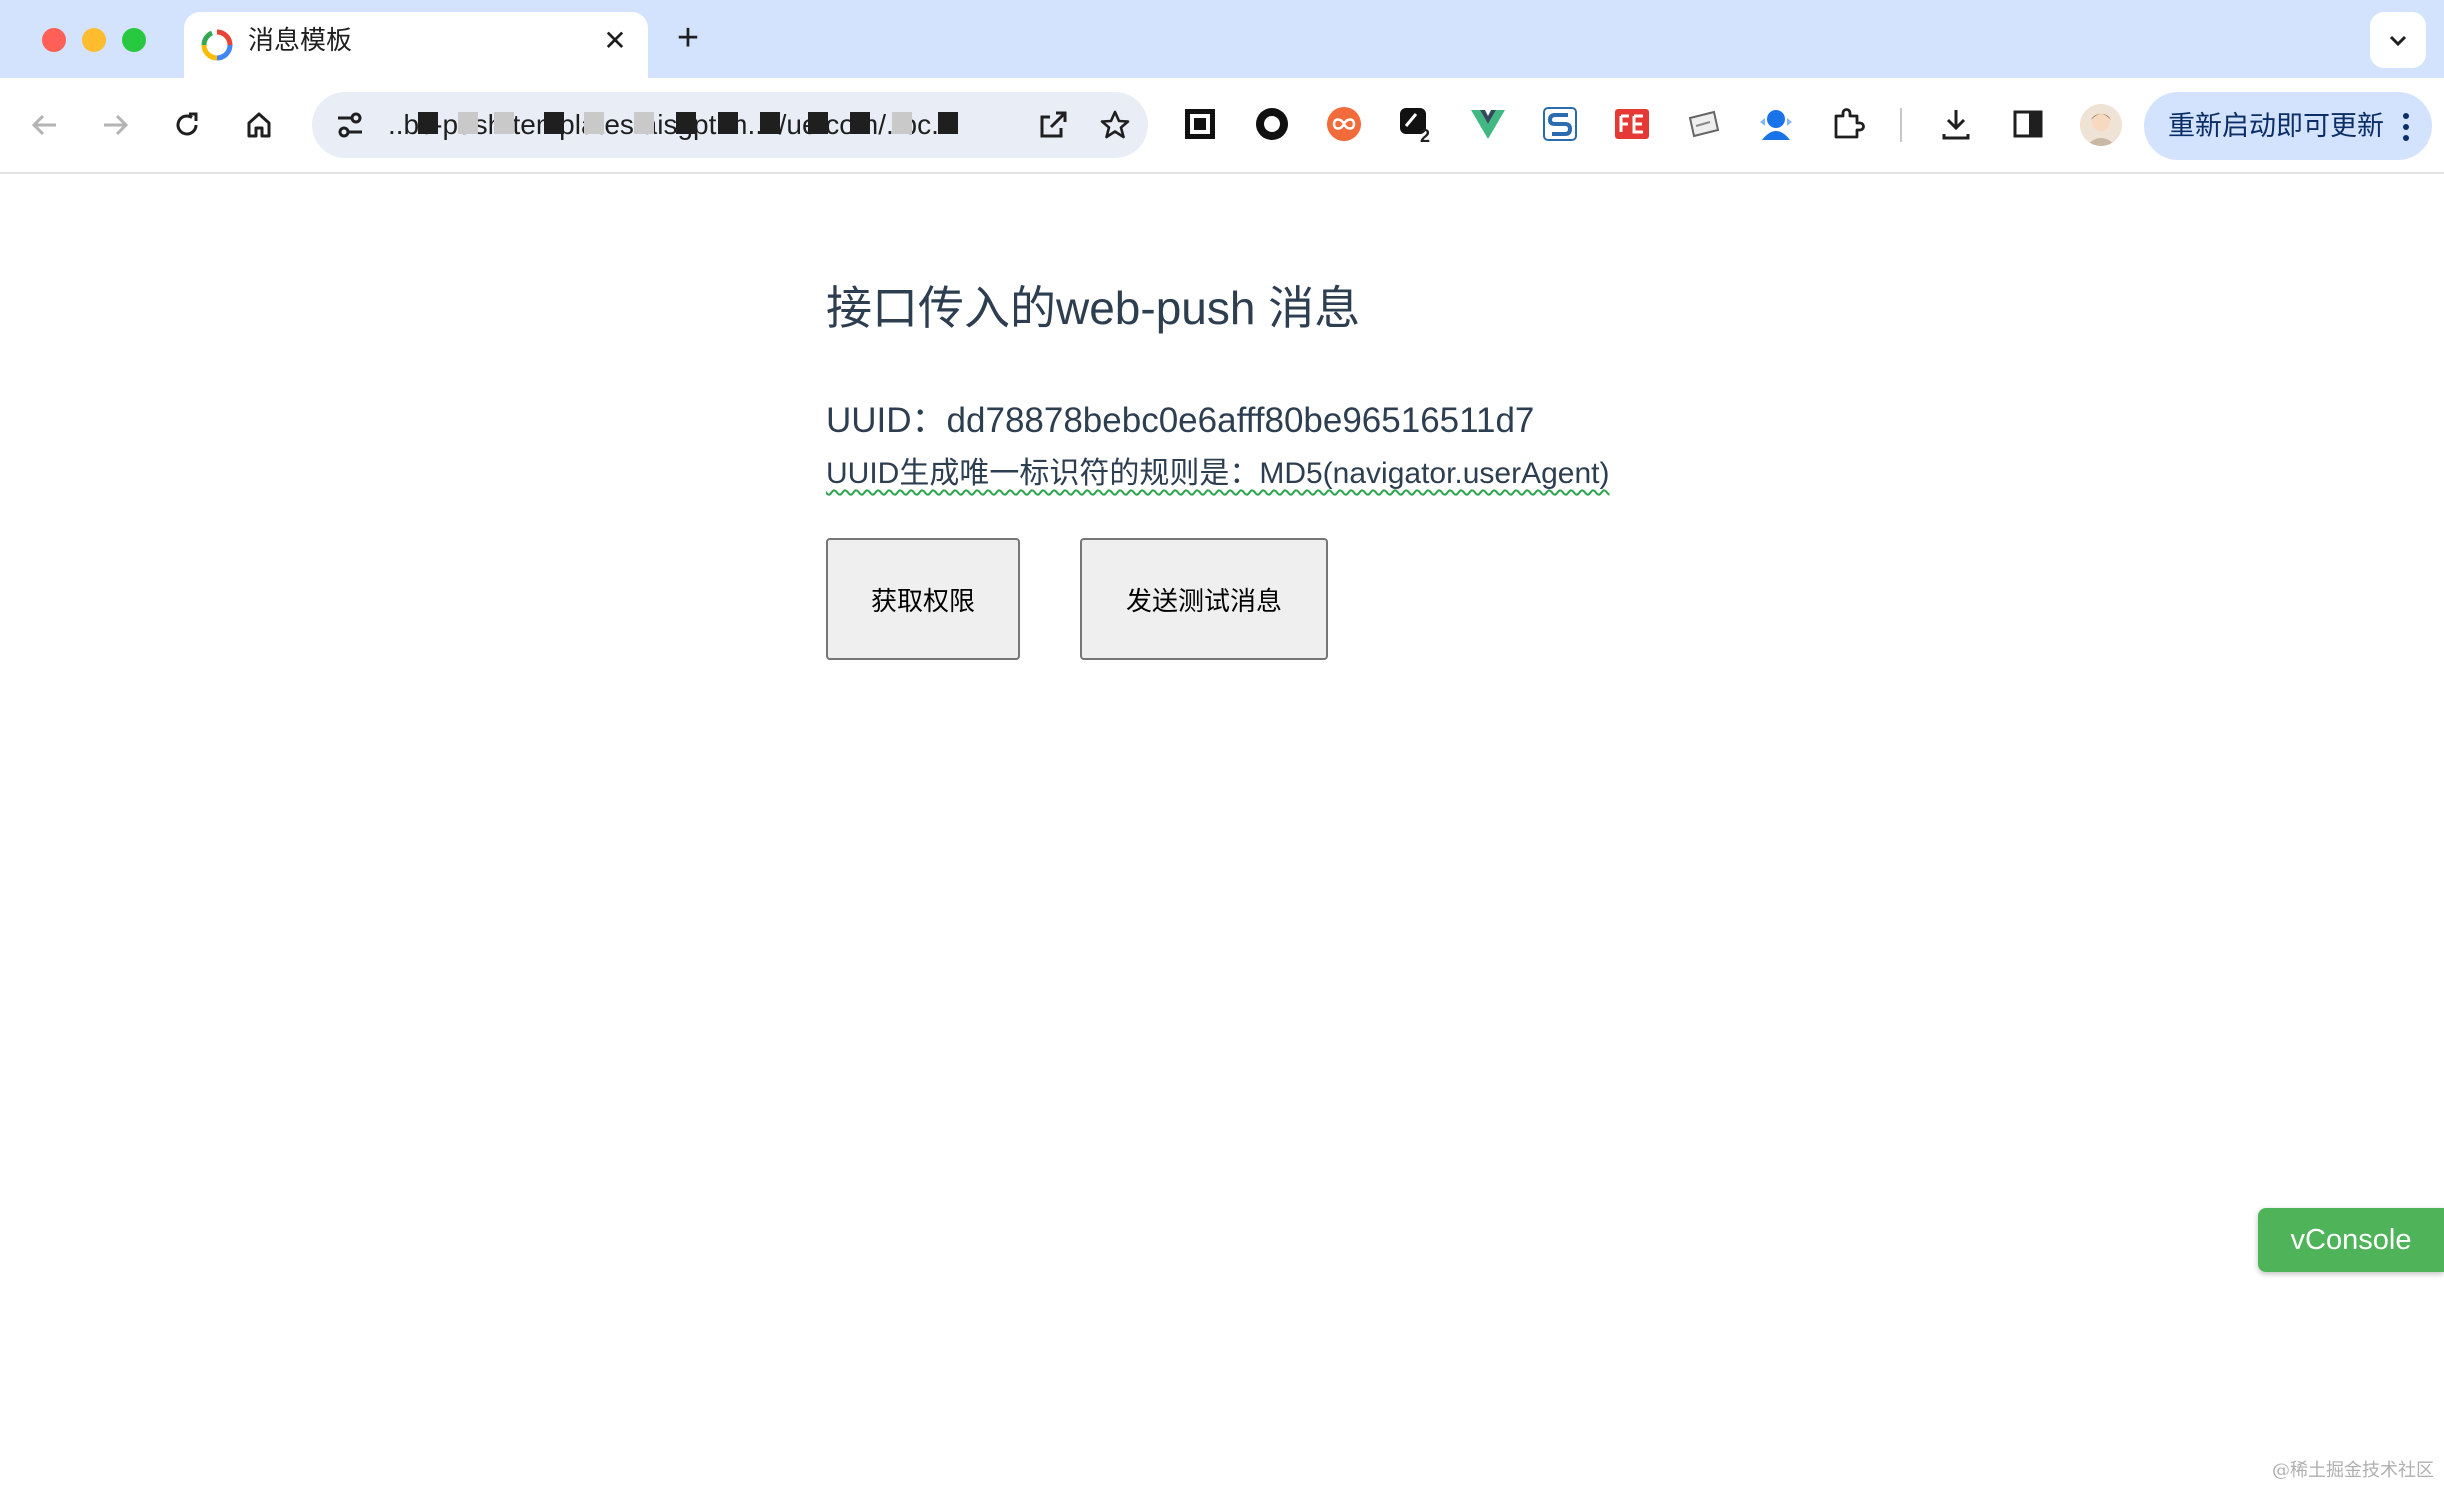  Describe the element at coordinates (1222, 39) in the screenshot. I see `tab-strip: 消息模板 ✕ +` at that location.